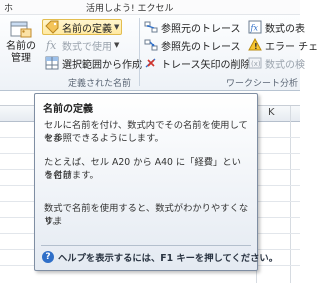  Describe the element at coordinates (151, 45) in the screenshot. I see `trace-dependents-icon` at that location.